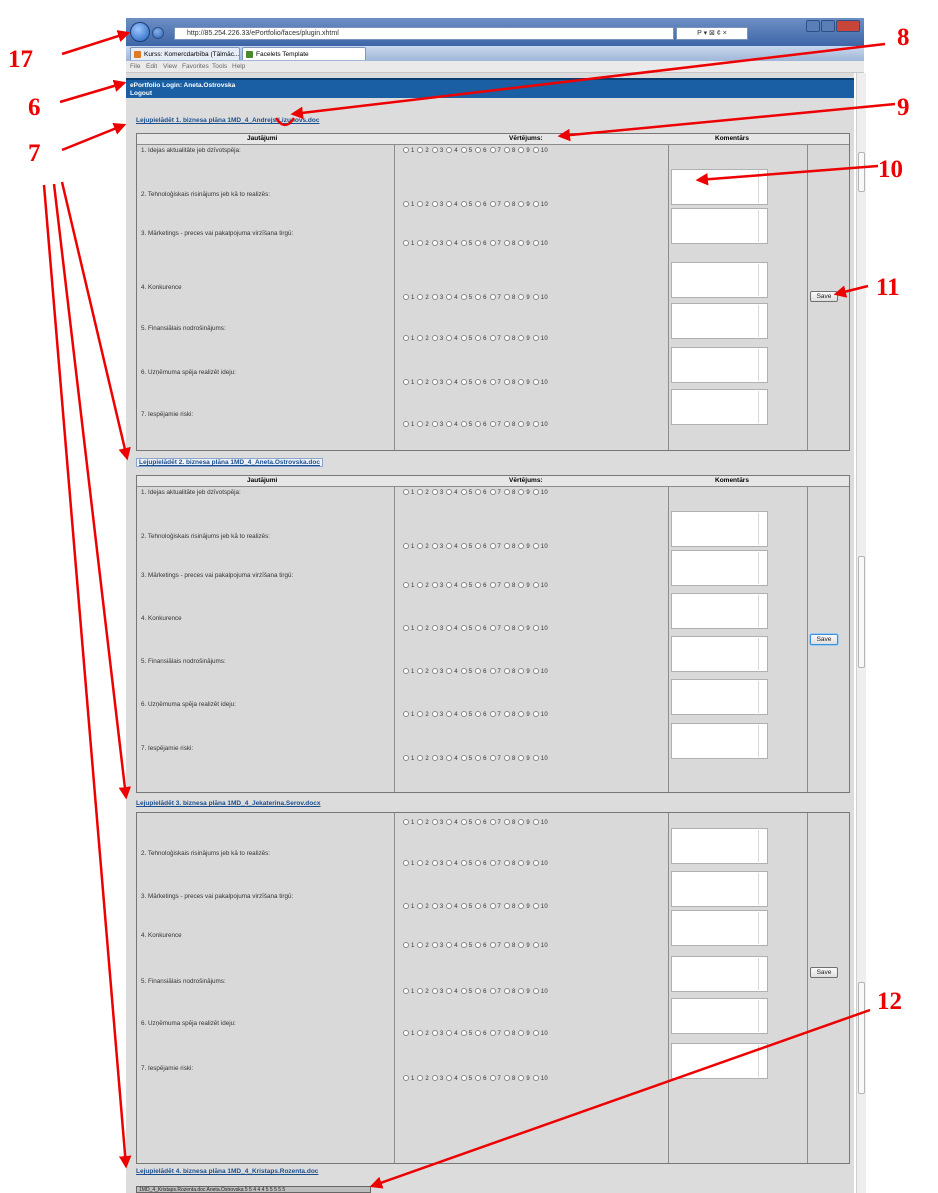  I want to click on menu-edit: Edit, so click(151, 67).